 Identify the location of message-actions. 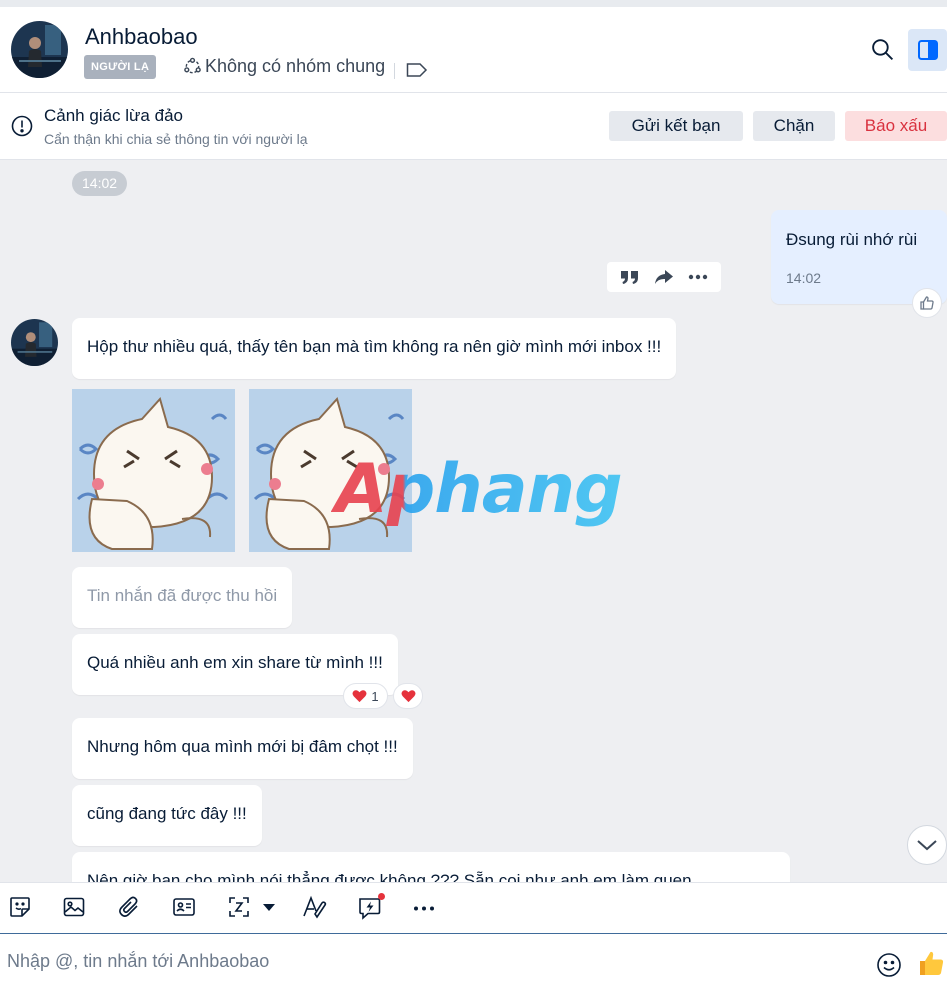
(664, 277).